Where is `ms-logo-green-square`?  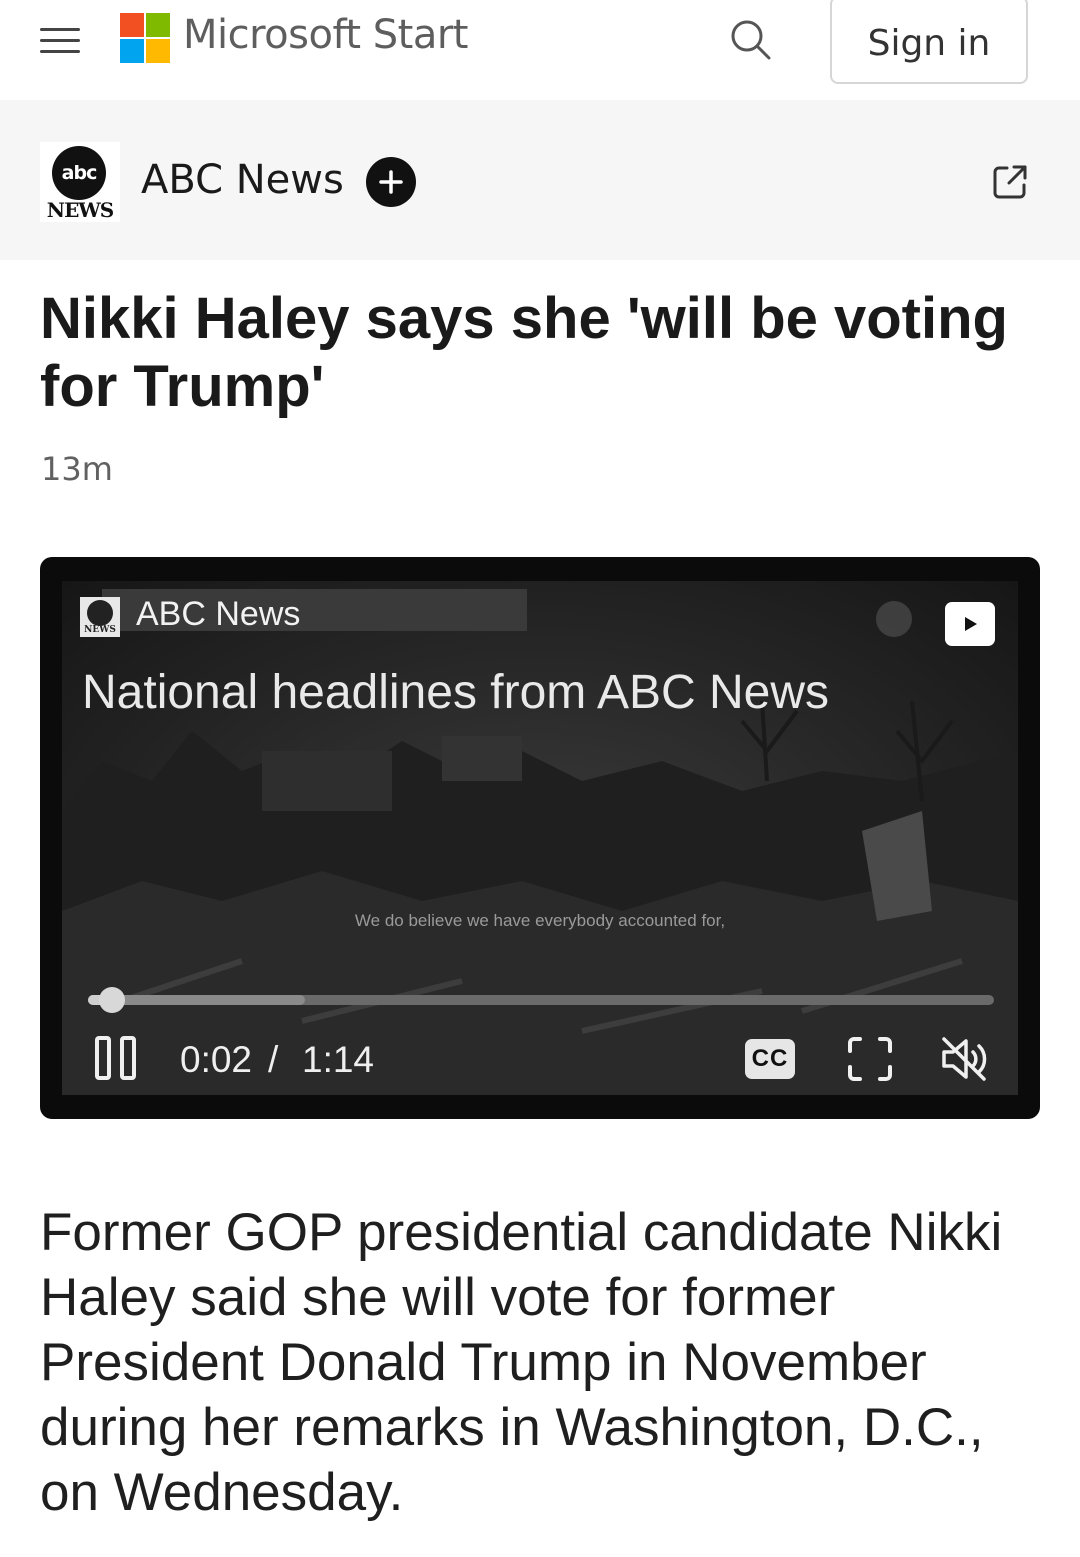
ms-logo-green-square is located at coordinates (158, 25).